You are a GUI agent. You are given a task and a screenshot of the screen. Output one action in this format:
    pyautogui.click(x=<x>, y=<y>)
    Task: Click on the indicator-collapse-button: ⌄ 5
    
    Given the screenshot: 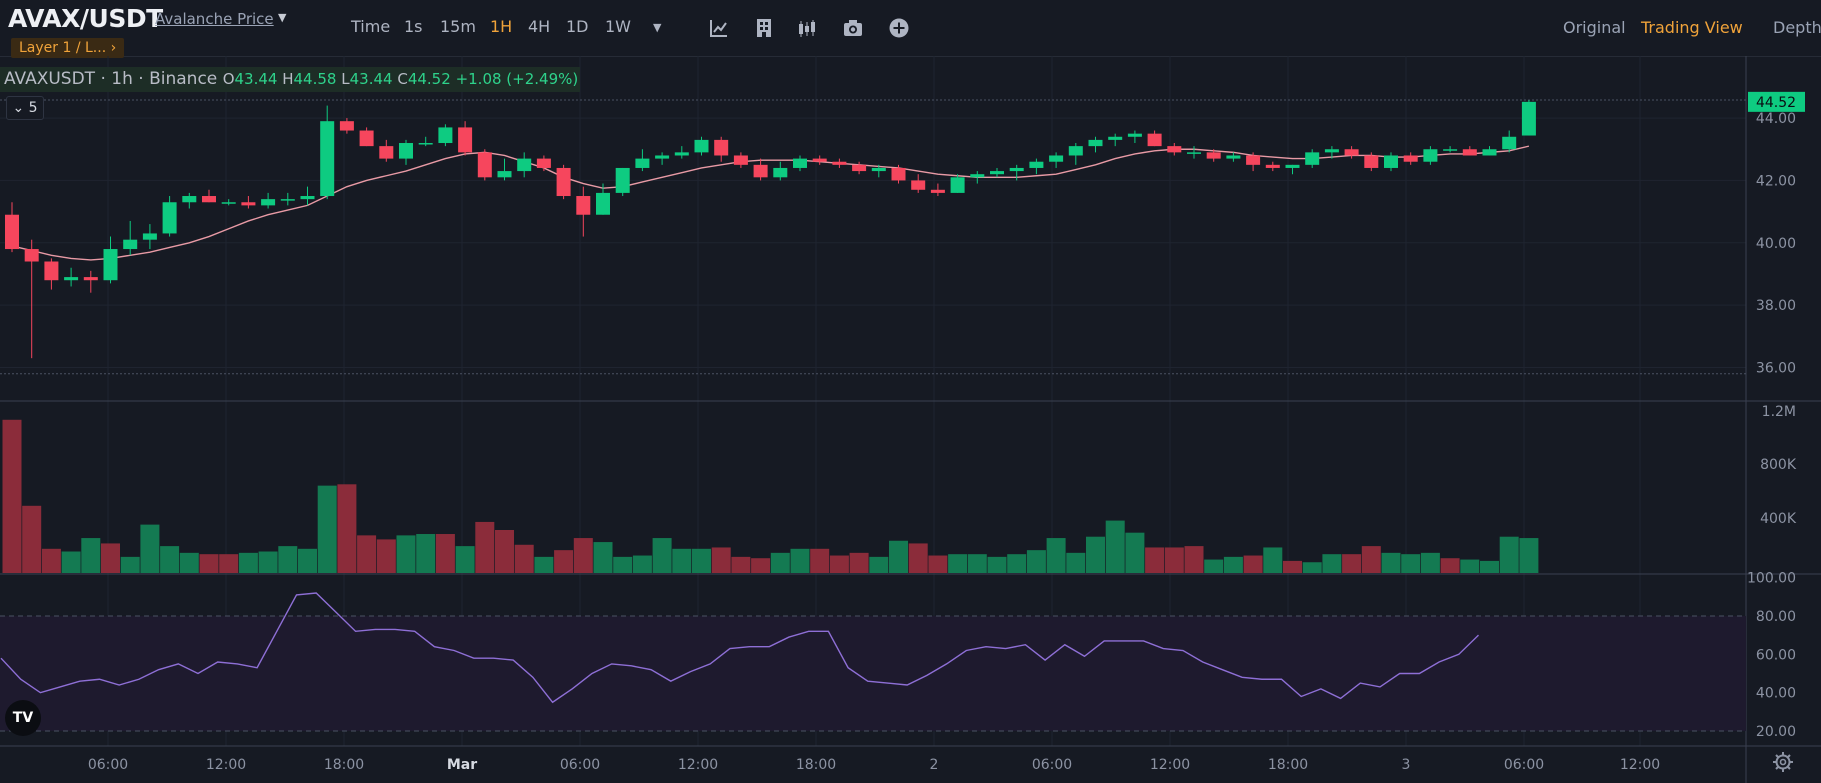 What is the action you would take?
    pyautogui.click(x=25, y=108)
    